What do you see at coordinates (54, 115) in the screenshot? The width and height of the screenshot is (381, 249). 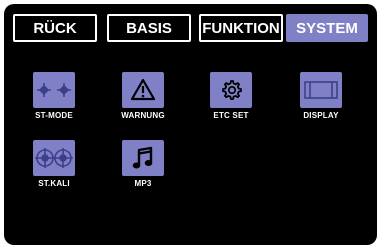 I see `app-st-mode-label: ST-MODE` at bounding box center [54, 115].